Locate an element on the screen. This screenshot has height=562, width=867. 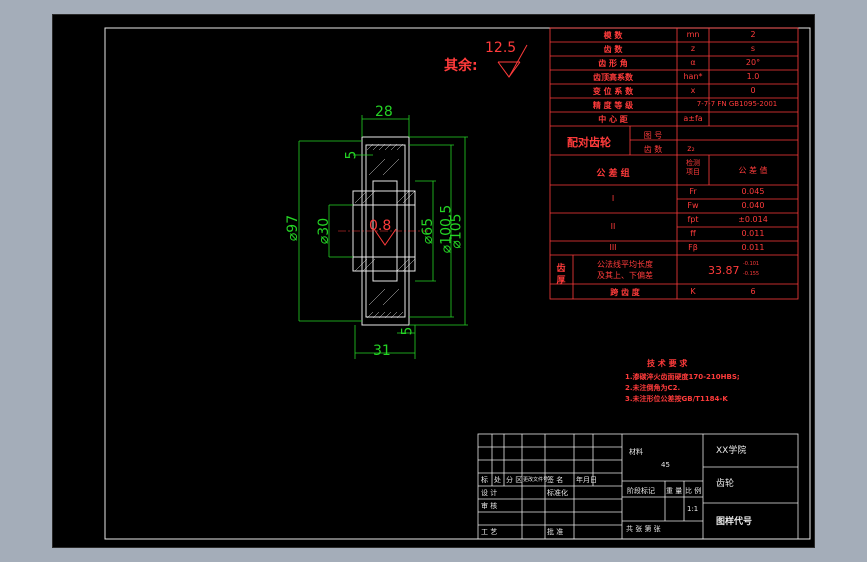
school-name: XX学院 is located at coordinates (731, 451).